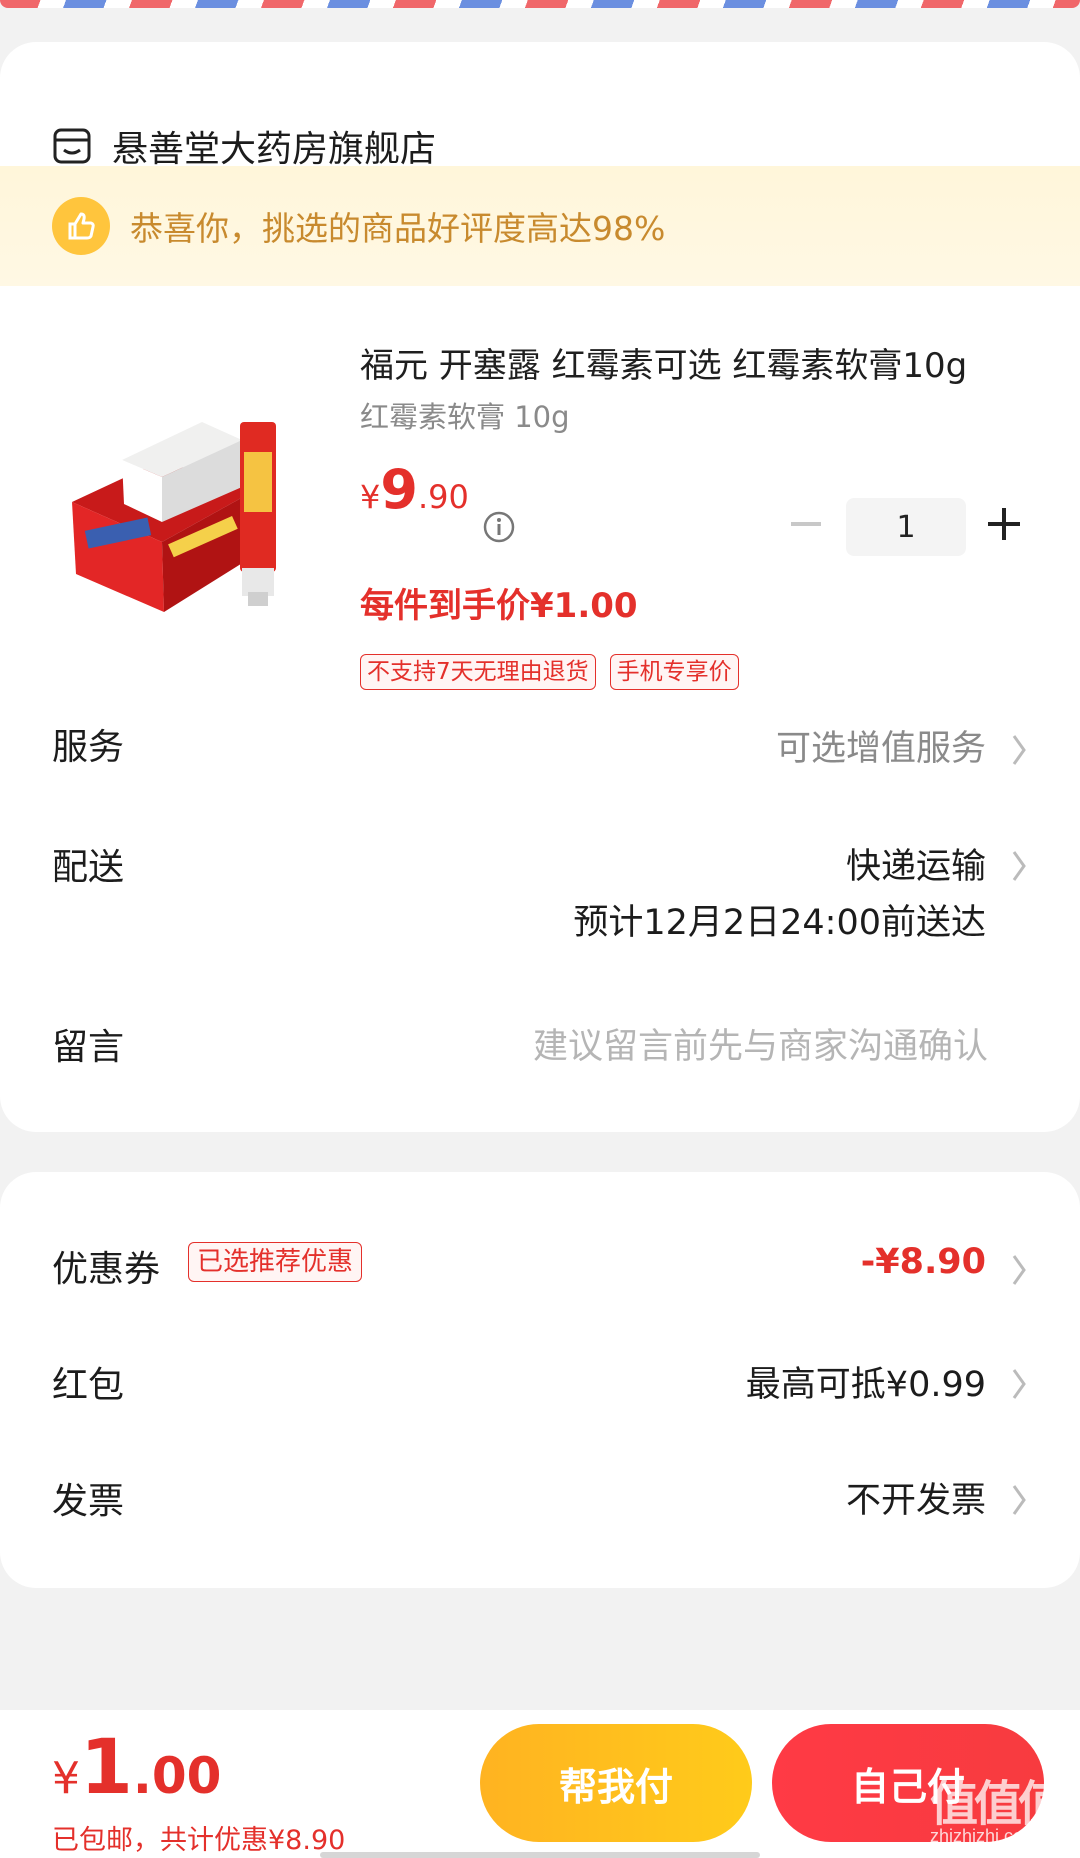 This screenshot has height=1858, width=1080. Describe the element at coordinates (465, 415) in the screenshot. I see `product-spec: 红霉素软膏 10g` at that location.